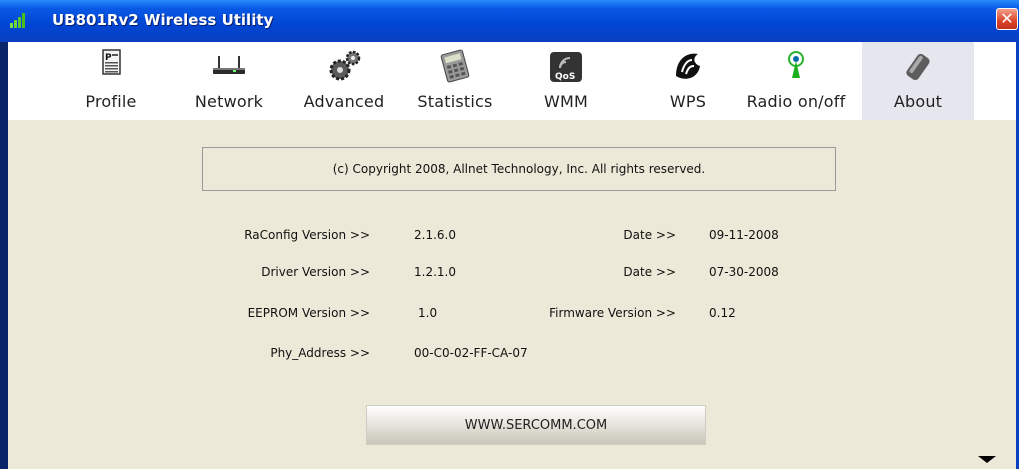 This screenshot has height=469, width=1019. I want to click on title-bar: UB801Rv2 Wireless Utility ✕, so click(509, 21).